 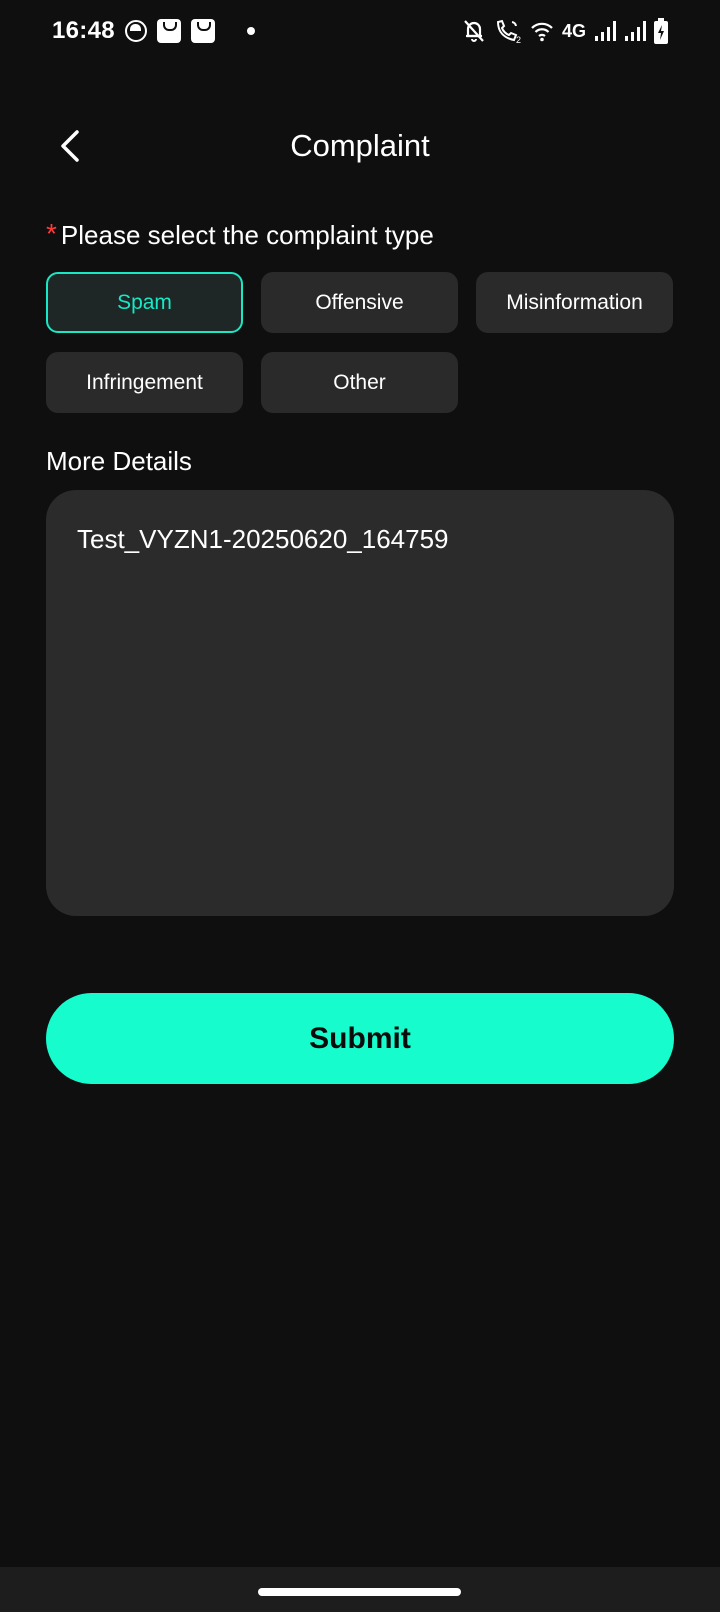 I want to click on complaint-type-label: * Please select the complaint type, so click(x=240, y=235).